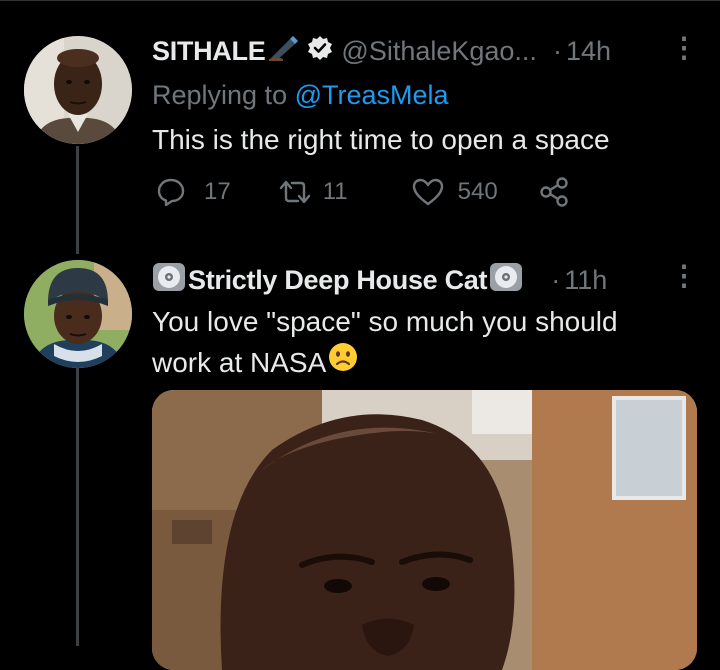 Image resolution: width=720 pixels, height=670 pixels. What do you see at coordinates (335, 191) in the screenshot?
I see `retweet-count: 11` at bounding box center [335, 191].